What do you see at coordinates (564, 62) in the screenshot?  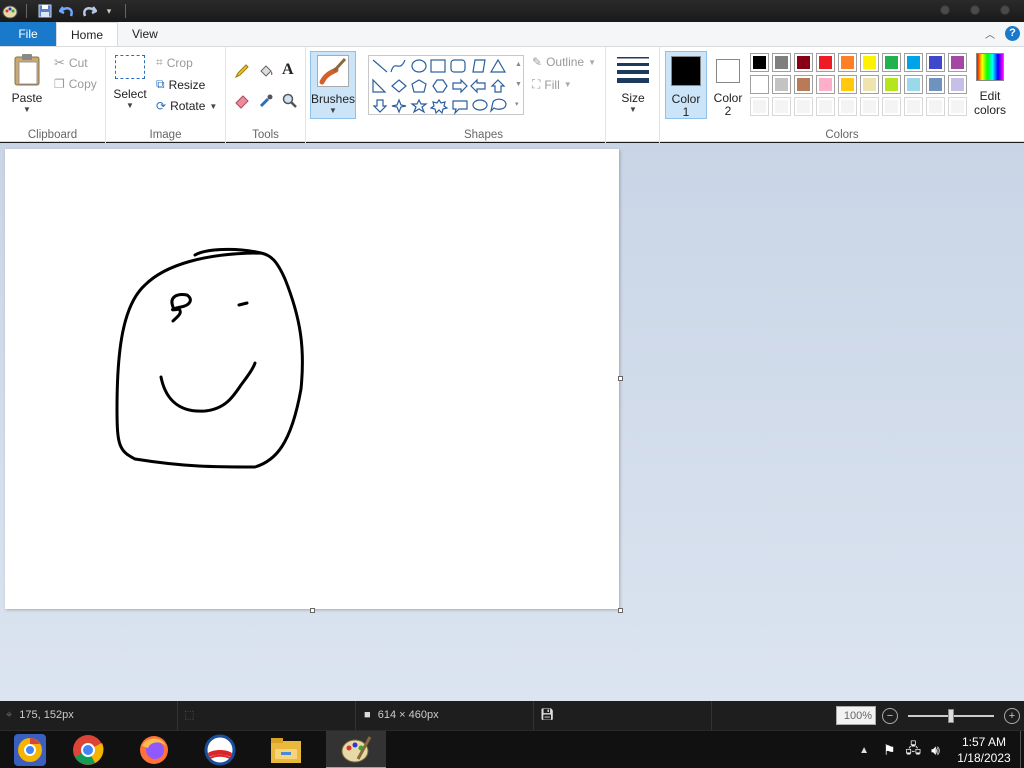 I see `outline-button: ✎ Outline ▼` at bounding box center [564, 62].